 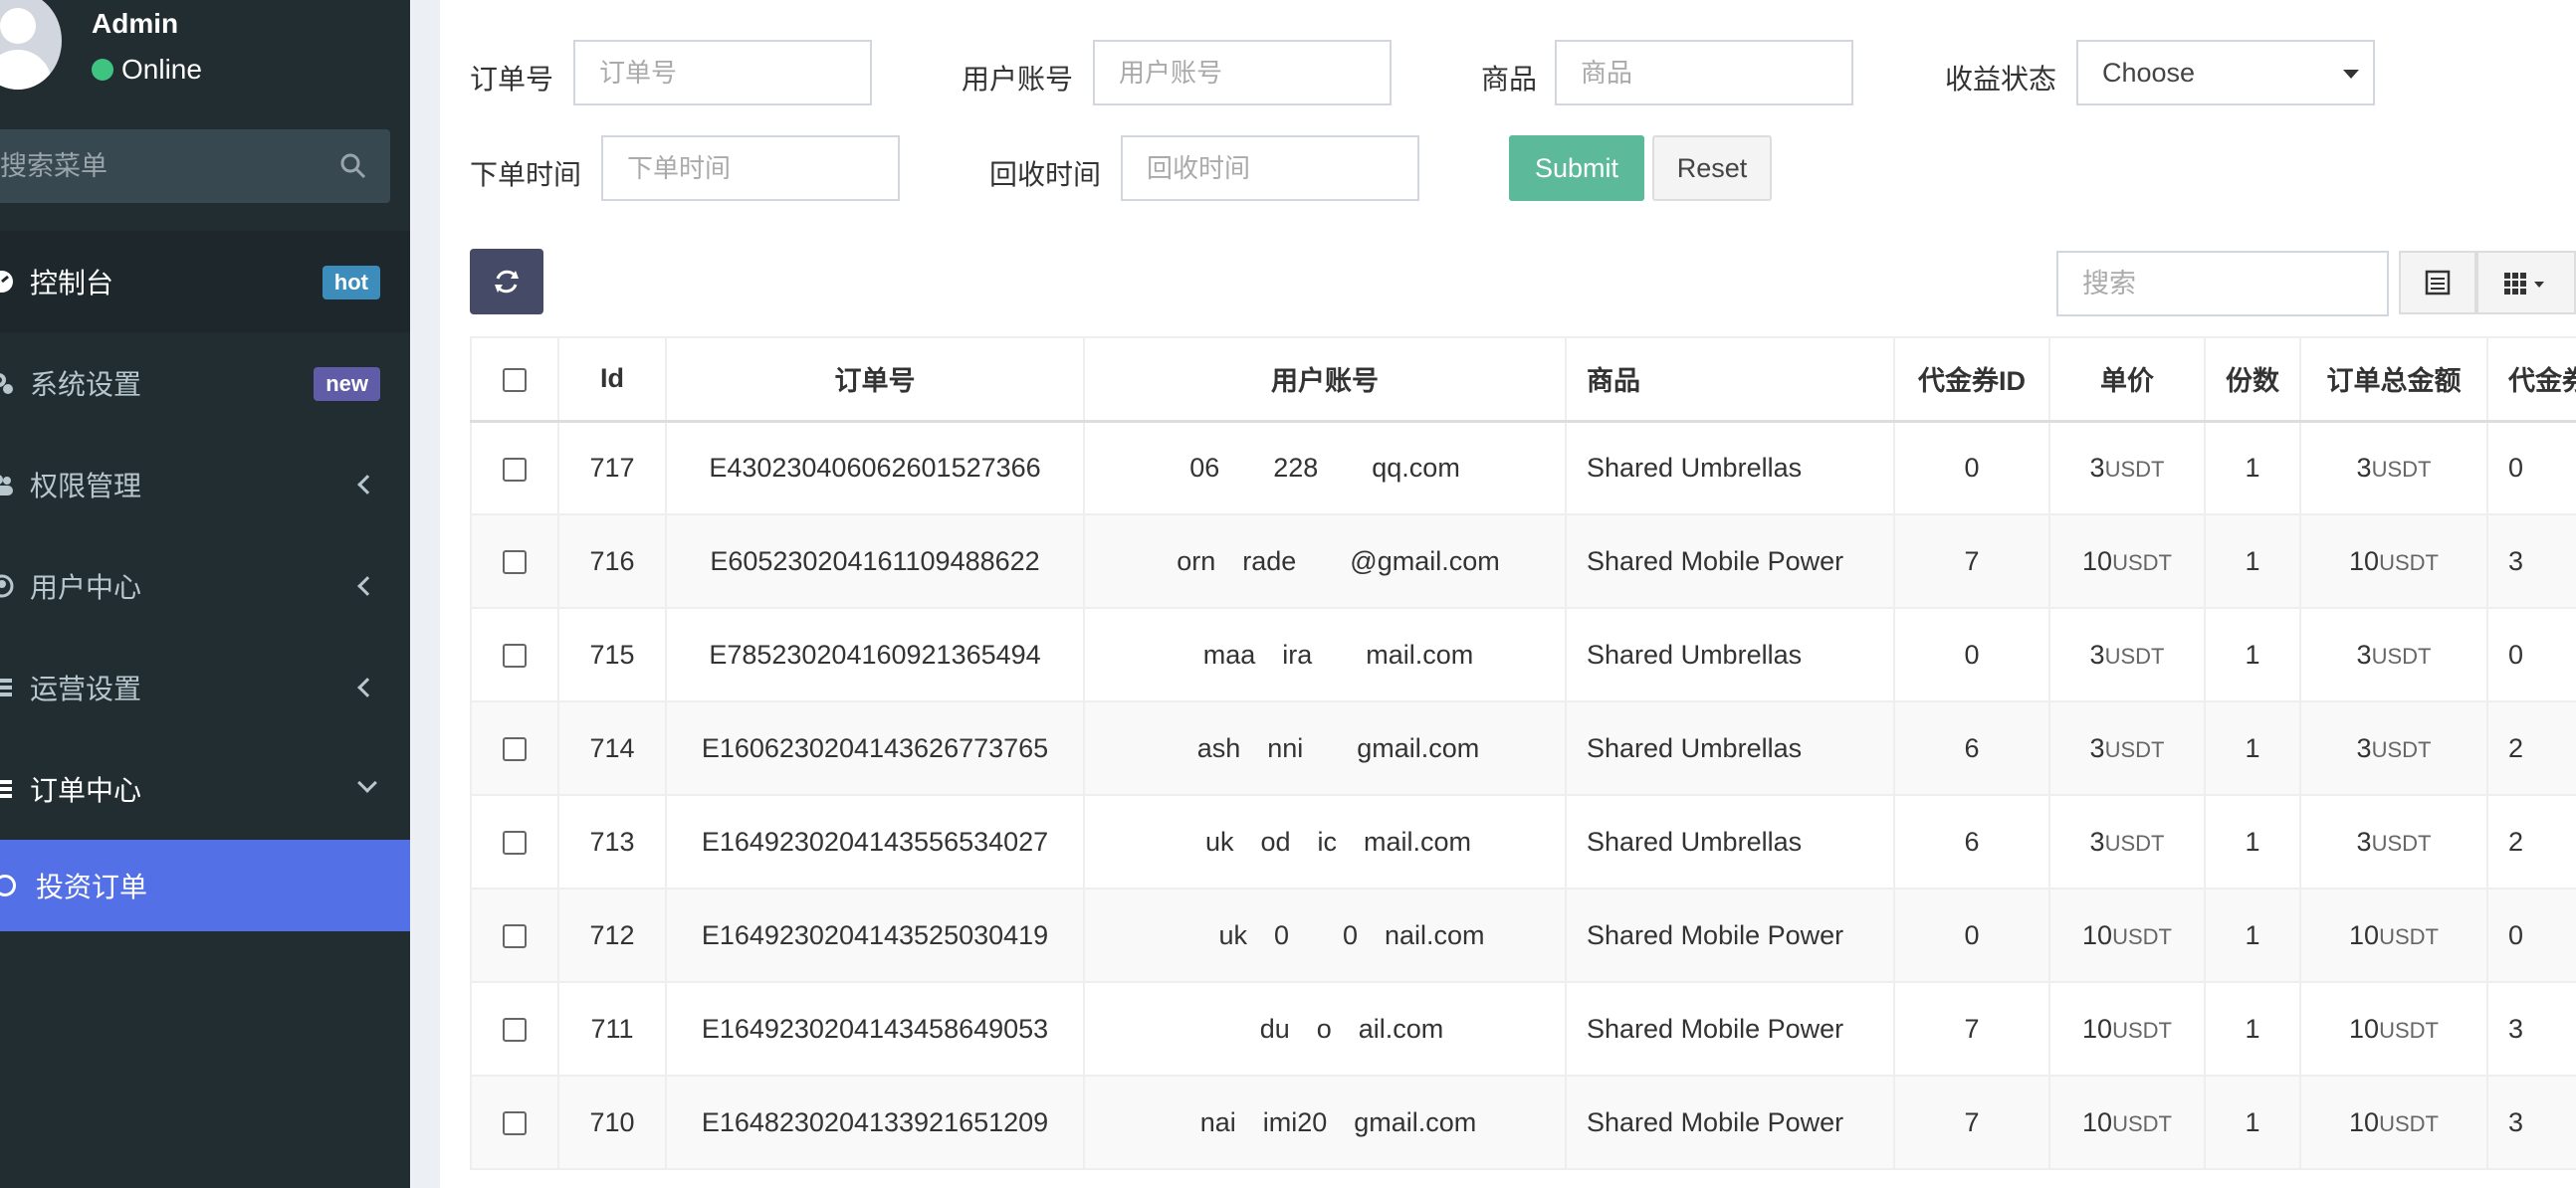 What do you see at coordinates (1576, 168) in the screenshot?
I see `submit-button: Submit` at bounding box center [1576, 168].